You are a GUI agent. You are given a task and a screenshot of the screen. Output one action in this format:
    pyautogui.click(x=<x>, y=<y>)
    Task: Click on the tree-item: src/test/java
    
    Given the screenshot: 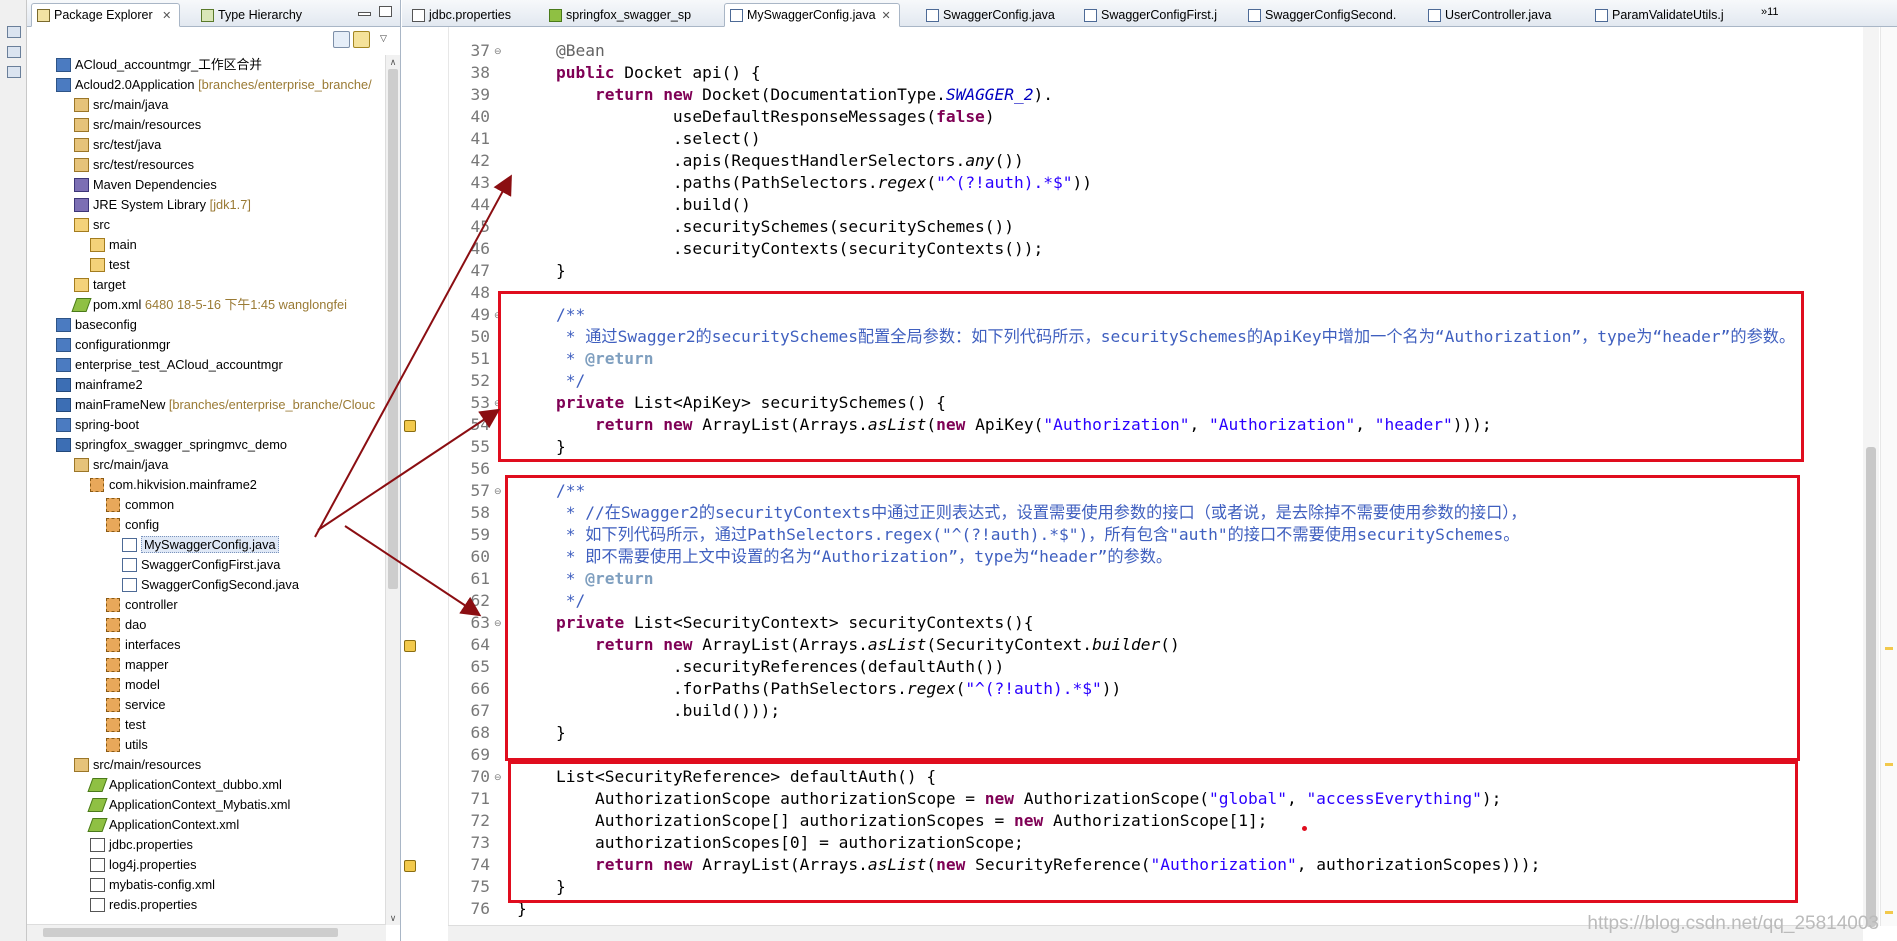 What is the action you would take?
    pyautogui.click(x=117, y=144)
    